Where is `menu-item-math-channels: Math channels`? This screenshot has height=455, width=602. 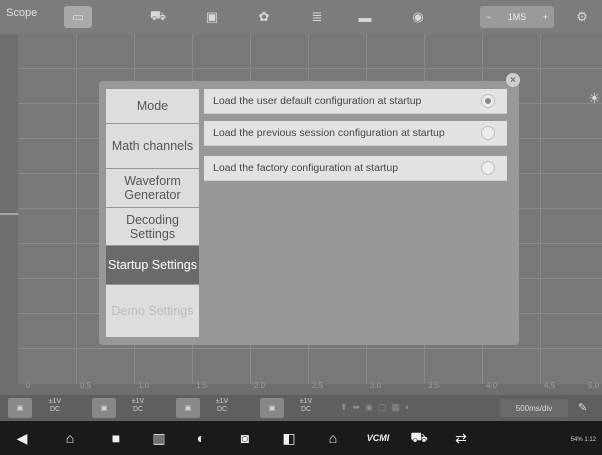 menu-item-math-channels: Math channels is located at coordinates (152, 146).